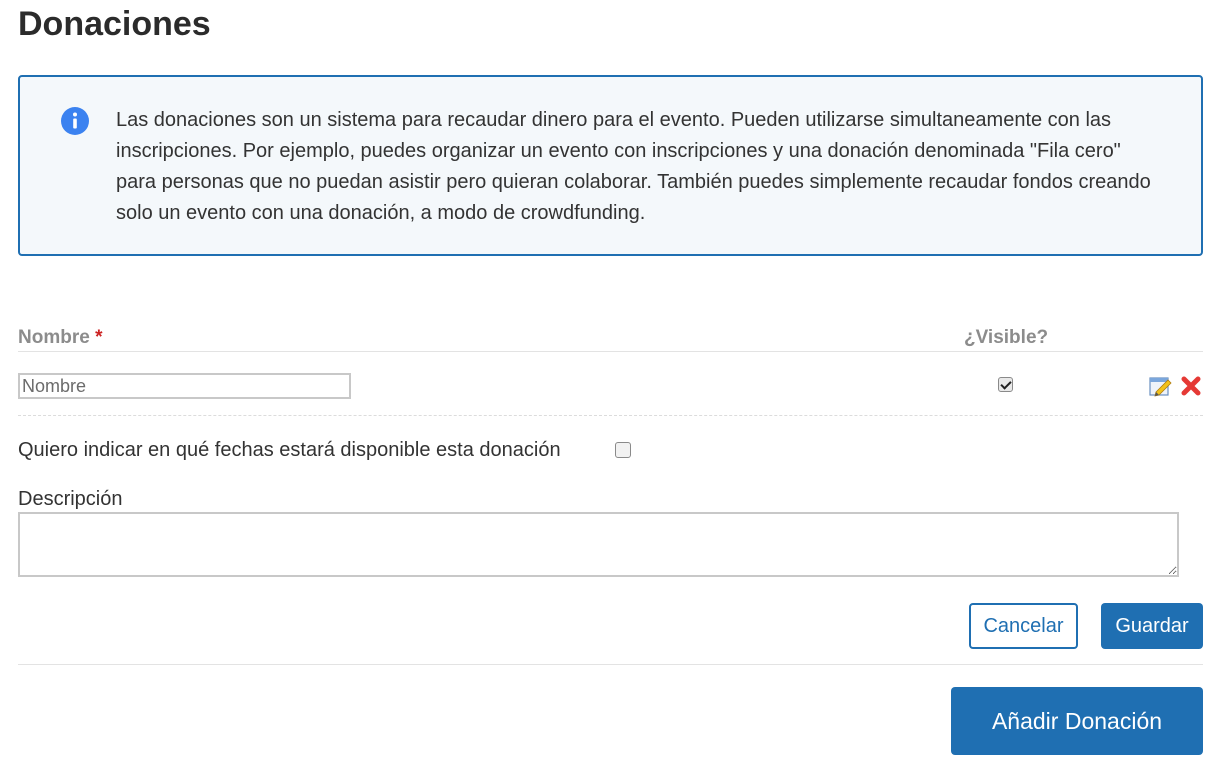  What do you see at coordinates (1161, 386) in the screenshot?
I see `edit-icon` at bounding box center [1161, 386].